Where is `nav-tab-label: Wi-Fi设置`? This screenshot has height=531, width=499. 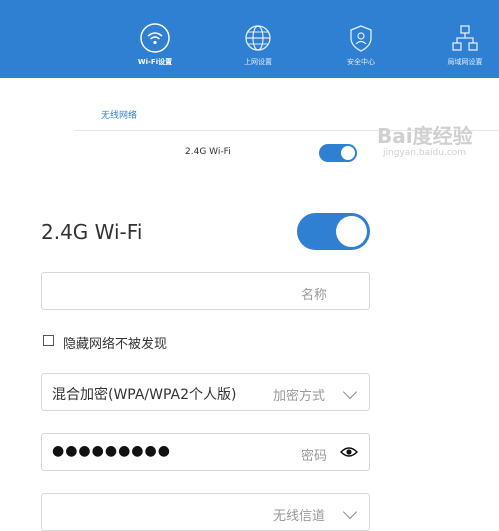
nav-tab-label: Wi-Fi设置 is located at coordinates (155, 62).